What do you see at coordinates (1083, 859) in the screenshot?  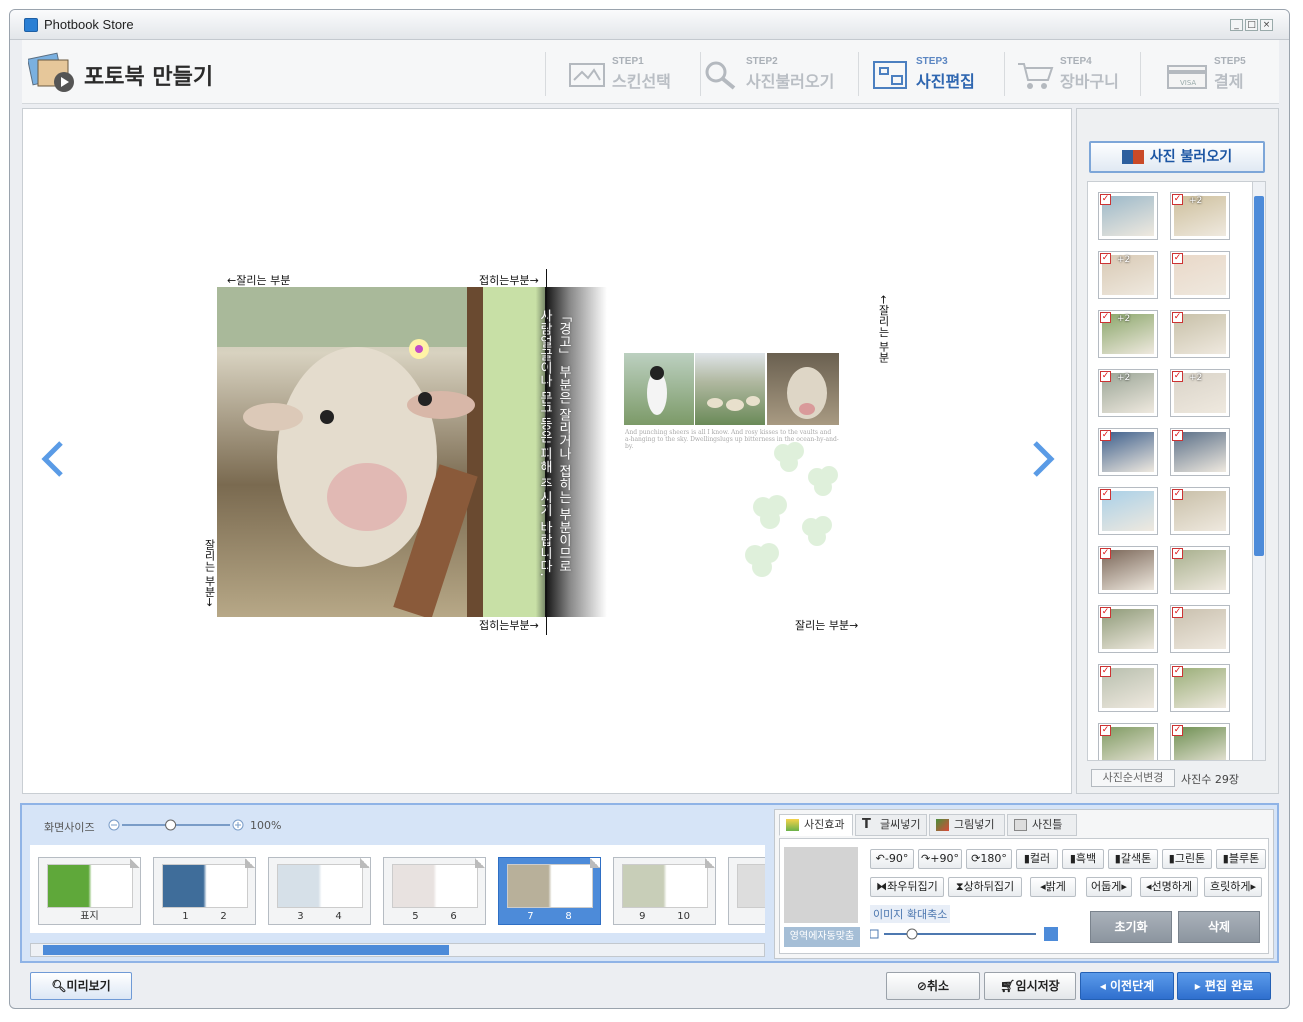 I see `grayscale-button: ▮흑백` at bounding box center [1083, 859].